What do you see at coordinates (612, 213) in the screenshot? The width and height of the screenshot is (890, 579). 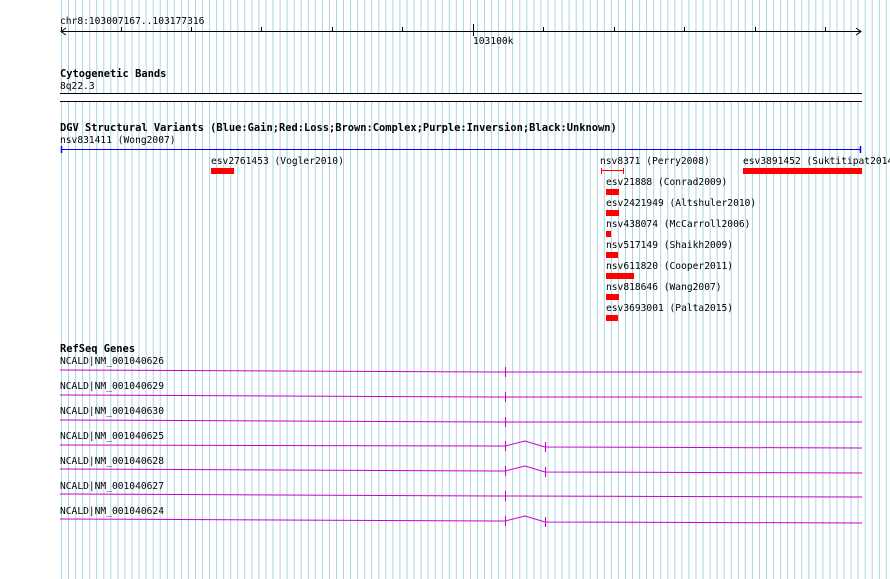 I see `dgv-feature-esv2421949` at bounding box center [612, 213].